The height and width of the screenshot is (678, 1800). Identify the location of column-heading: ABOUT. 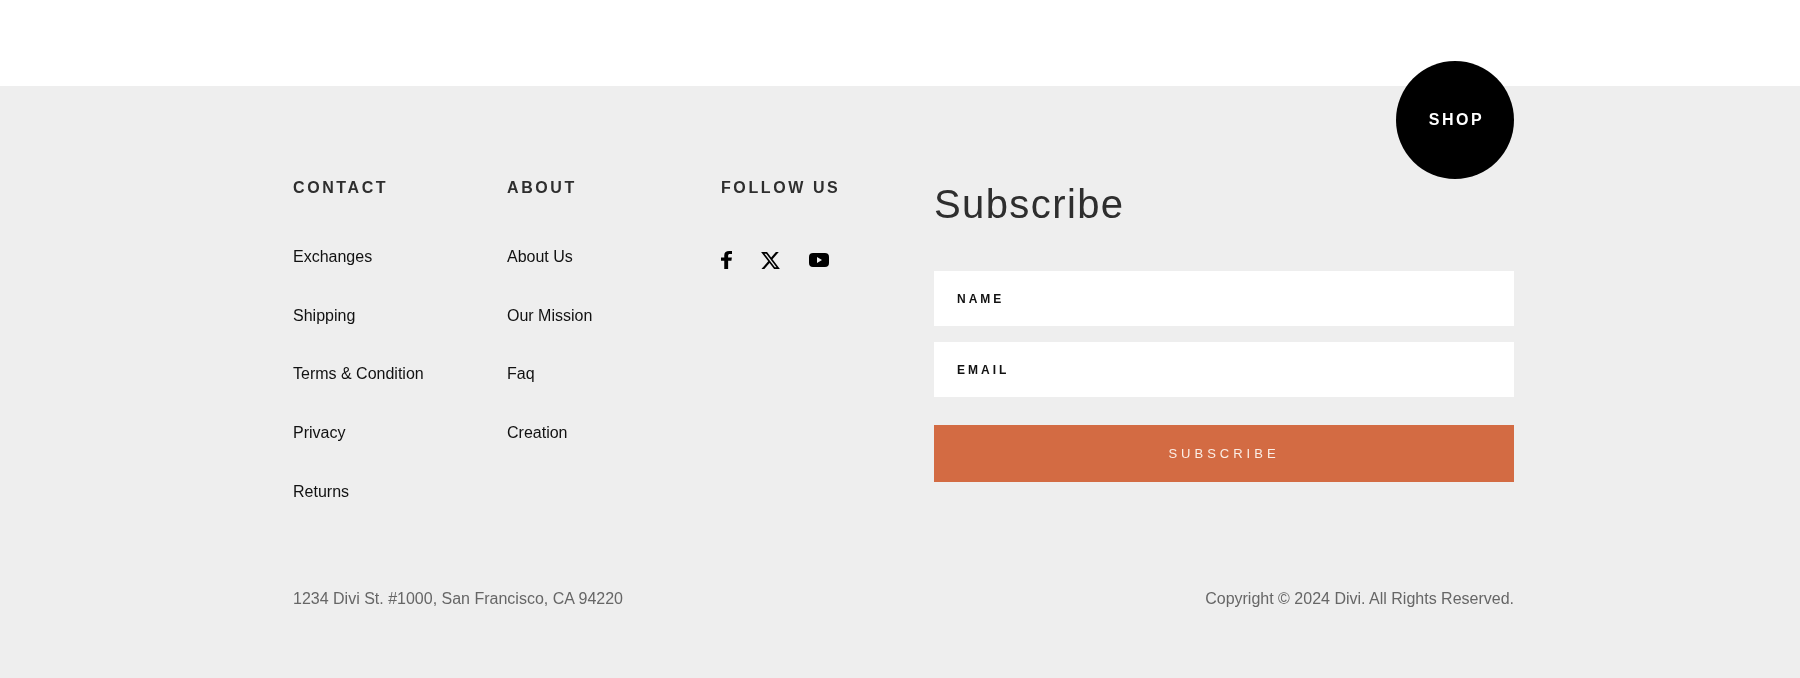
(542, 188).